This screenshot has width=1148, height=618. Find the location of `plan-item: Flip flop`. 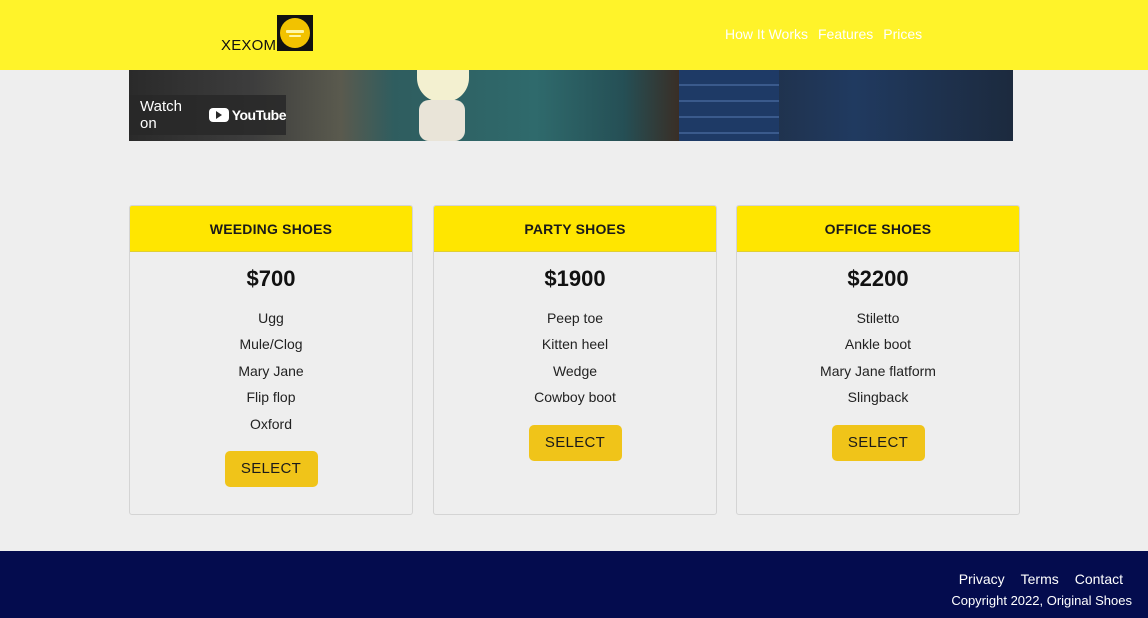

plan-item: Flip flop is located at coordinates (271, 397).